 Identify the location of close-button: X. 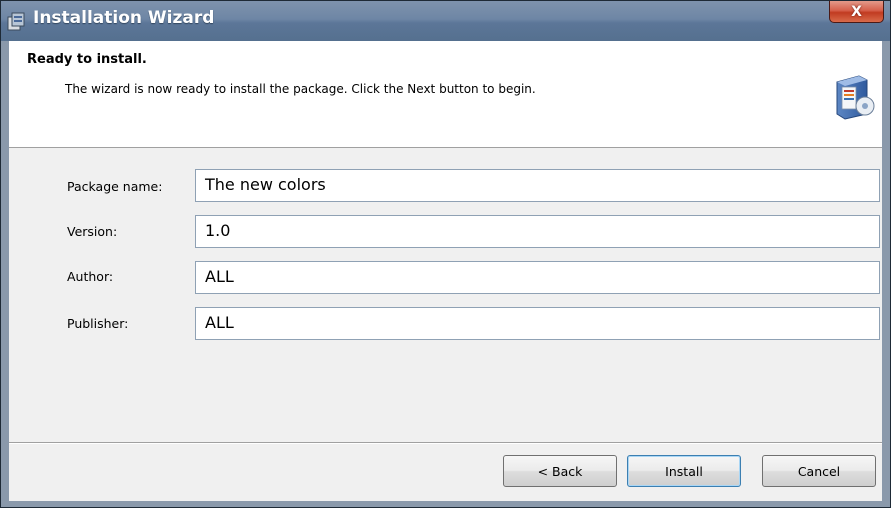
(856, 12).